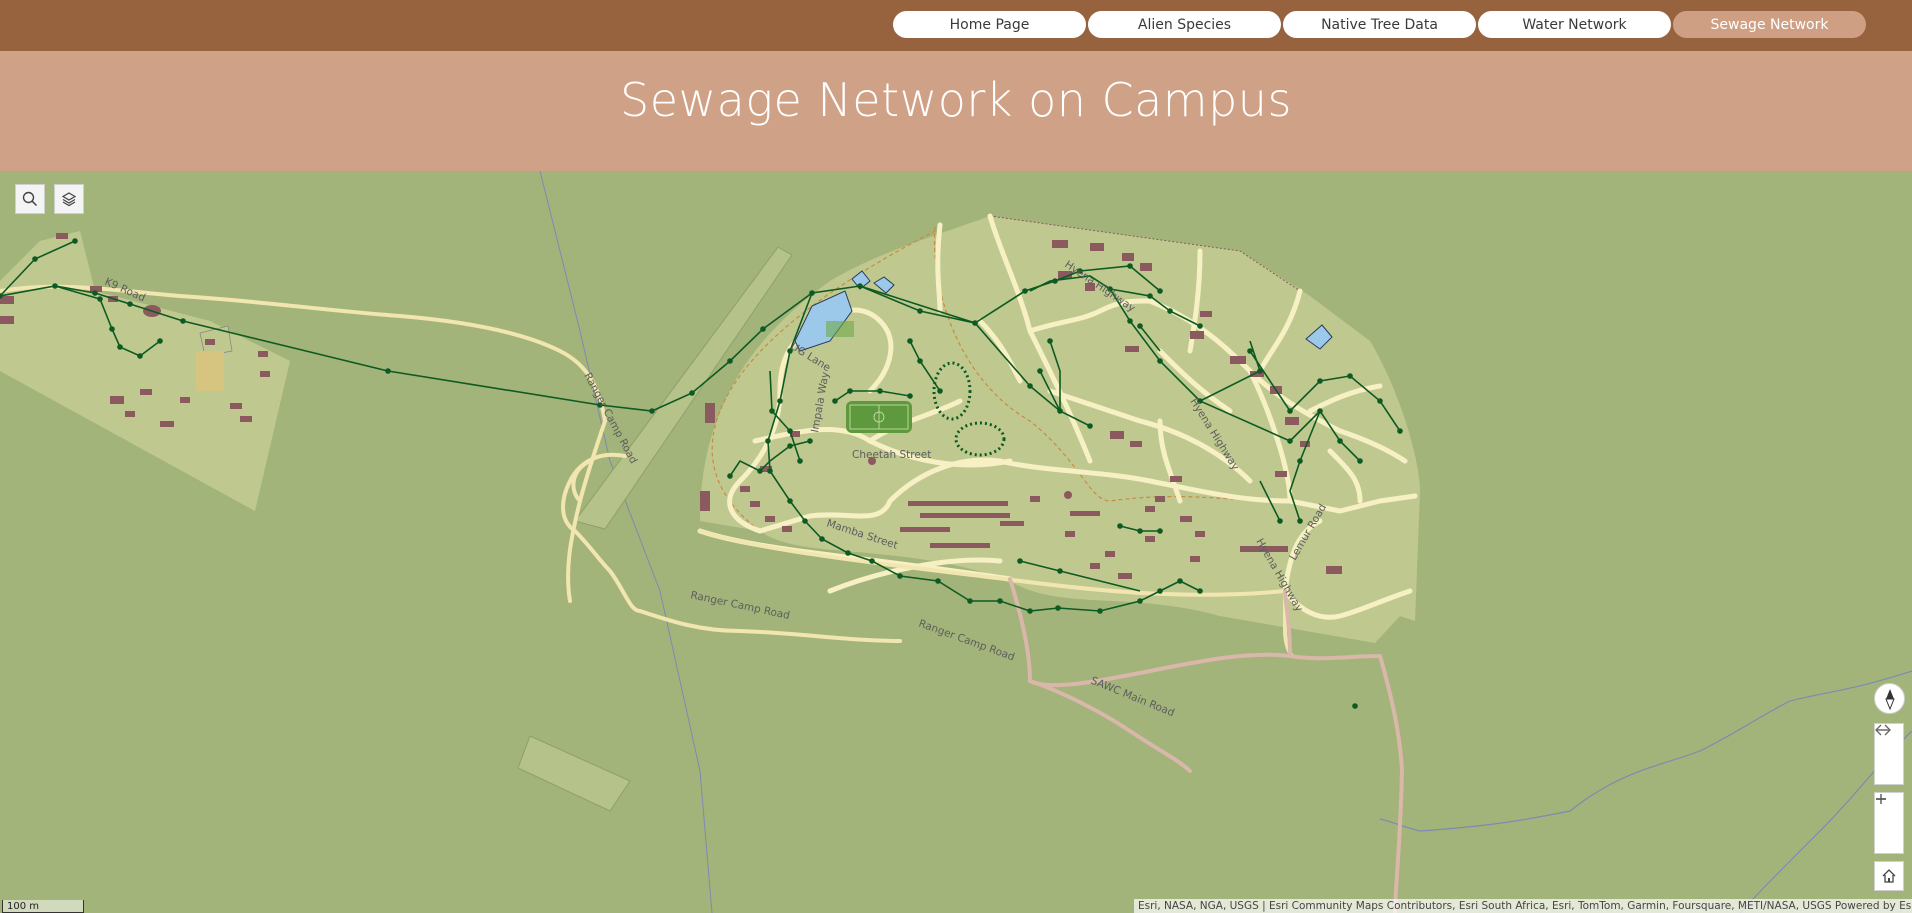 This screenshot has height=913, width=1912. Describe the element at coordinates (1769, 24) in the screenshot. I see `nav-sewage-network: Sewage Network` at that location.